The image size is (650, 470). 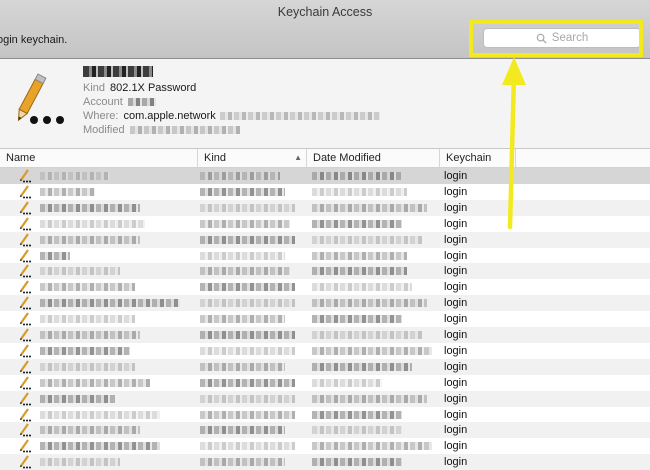 I want to click on kind-value: 802.1X Password, so click(x=153, y=88).